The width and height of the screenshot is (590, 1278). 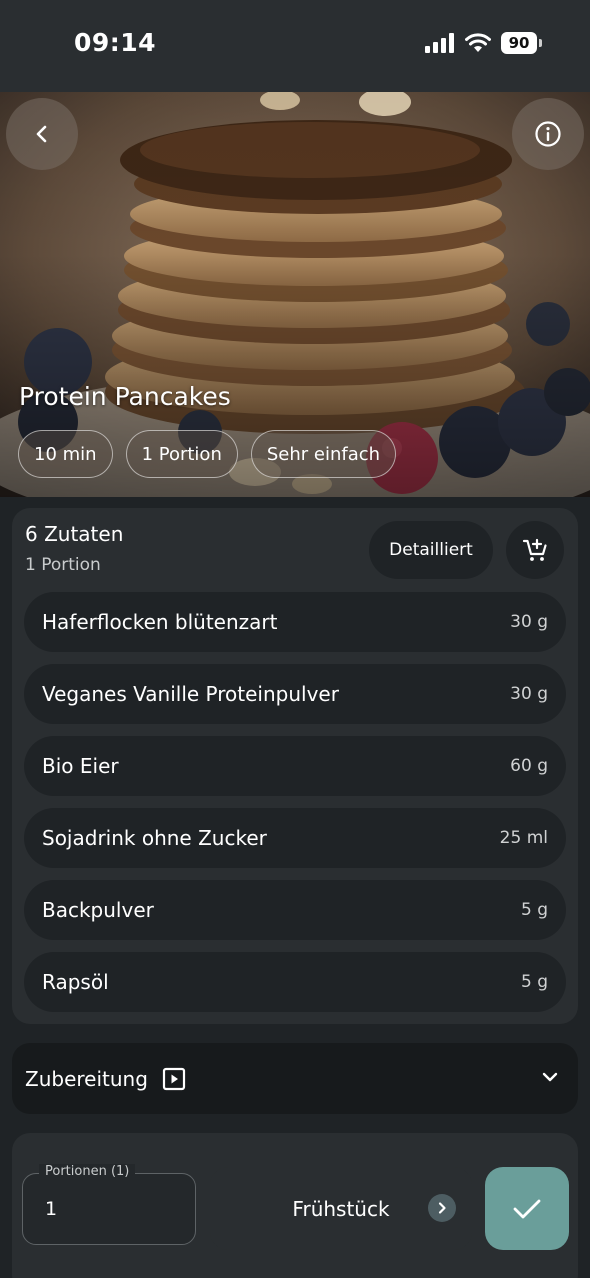 I want to click on add-to-cart-icon, so click(x=534, y=549).